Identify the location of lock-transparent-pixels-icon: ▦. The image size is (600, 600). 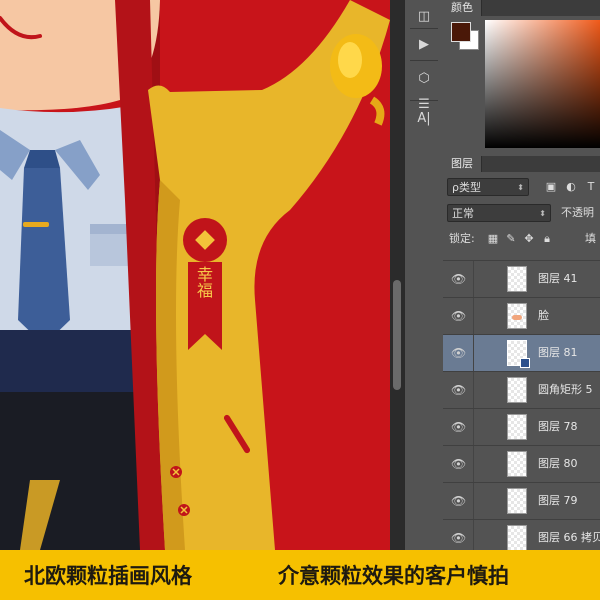
(493, 239).